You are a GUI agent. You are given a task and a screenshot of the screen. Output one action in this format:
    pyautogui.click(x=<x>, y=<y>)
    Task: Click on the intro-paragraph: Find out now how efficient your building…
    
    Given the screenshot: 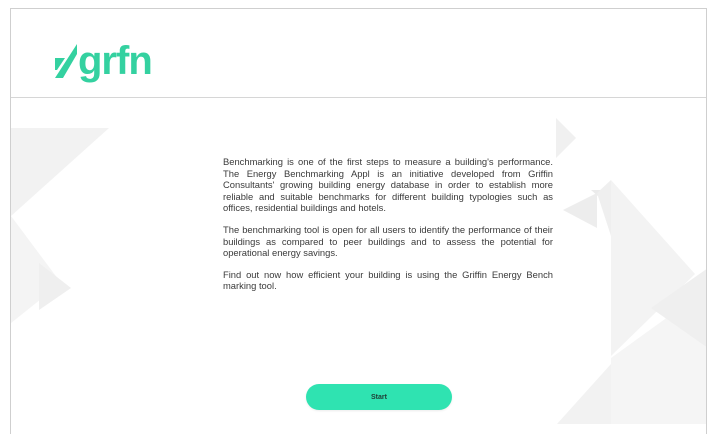 What is the action you would take?
    pyautogui.click(x=388, y=280)
    